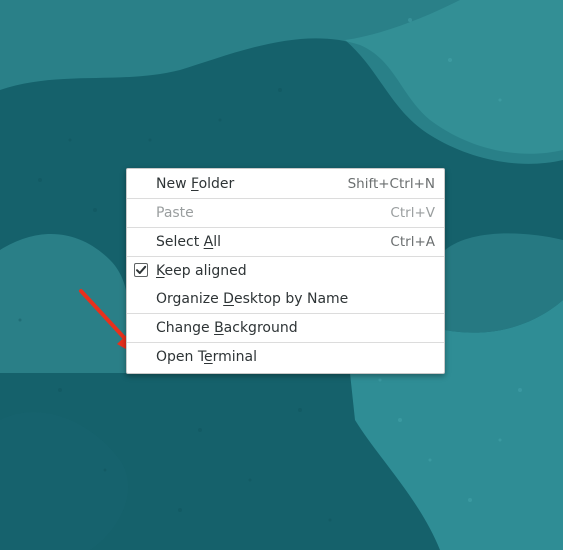 The width and height of the screenshot is (563, 550). Describe the element at coordinates (195, 184) in the screenshot. I see `menu-item-label: New Folder` at that location.